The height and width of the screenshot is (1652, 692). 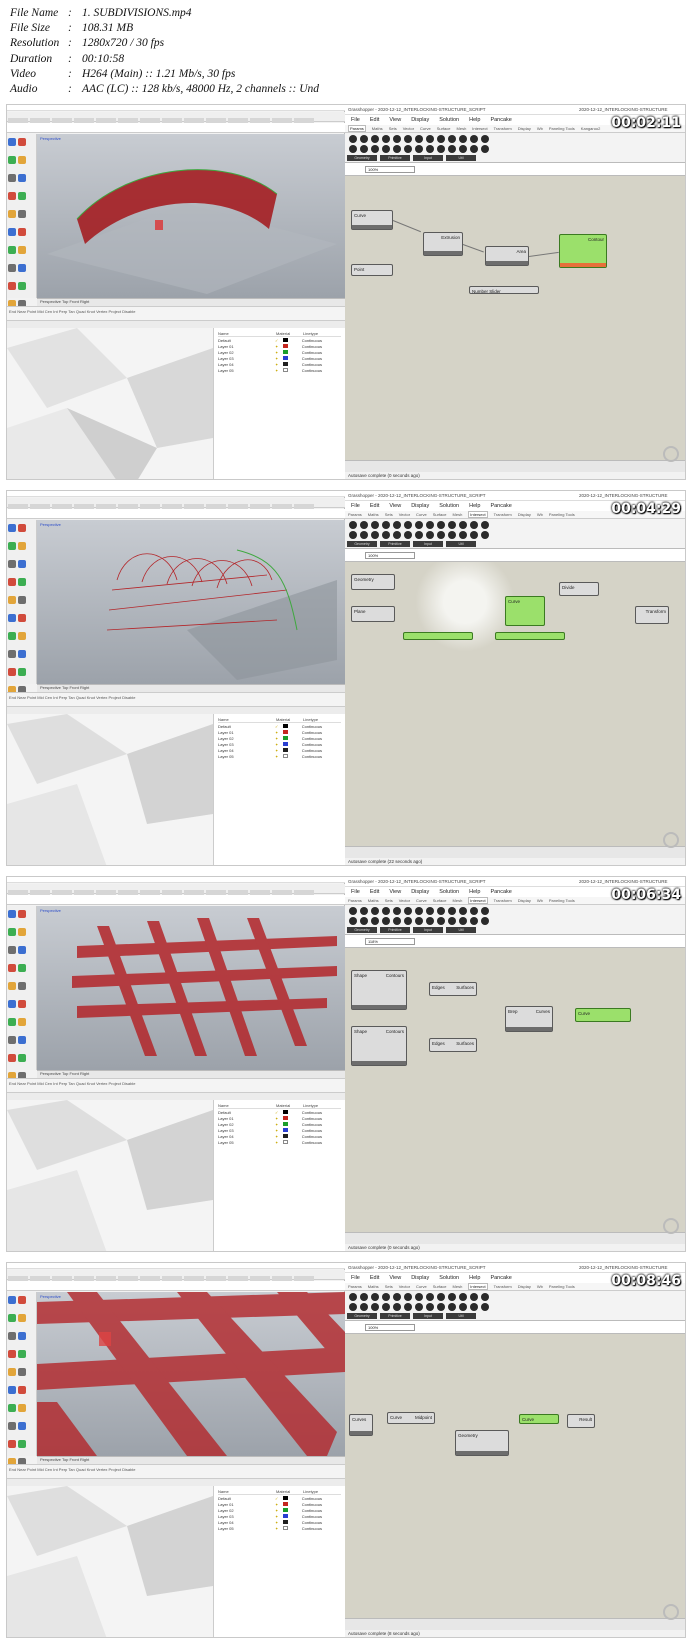 I want to click on tab-display: Display, so click(x=524, y=900).